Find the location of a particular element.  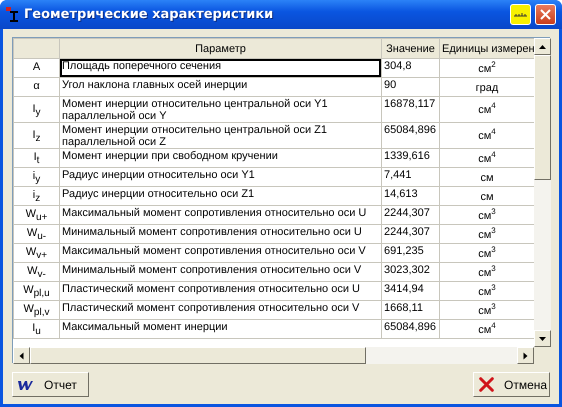

down-arrow-icon is located at coordinates (542, 338).